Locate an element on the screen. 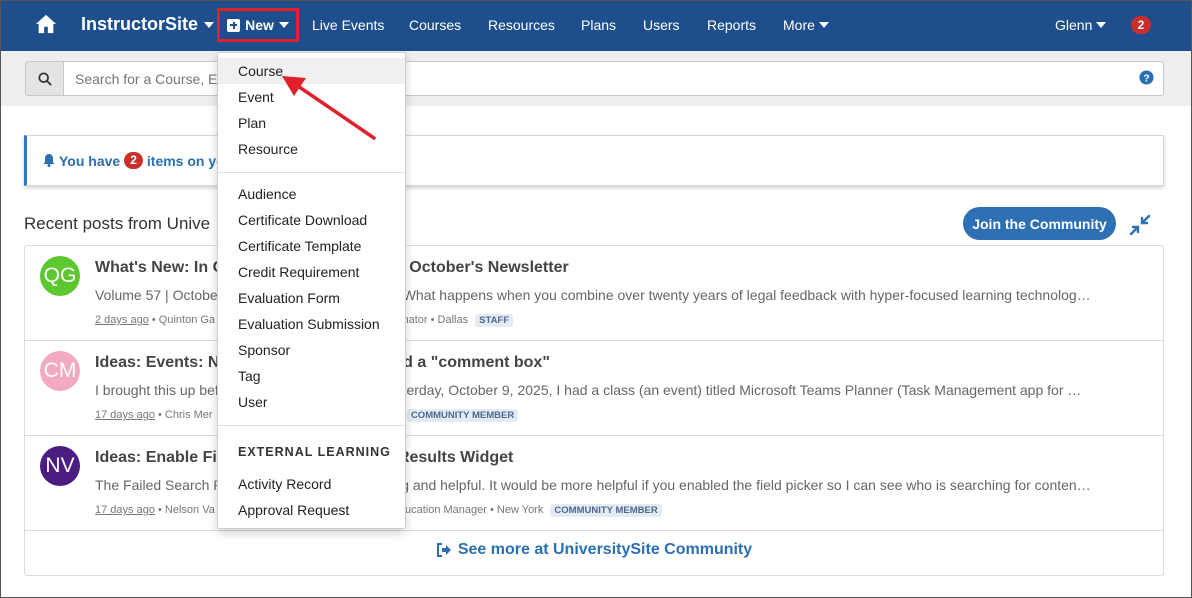 The width and height of the screenshot is (1192, 598). post-author-start: • Chris Mer is located at coordinates (185, 415).